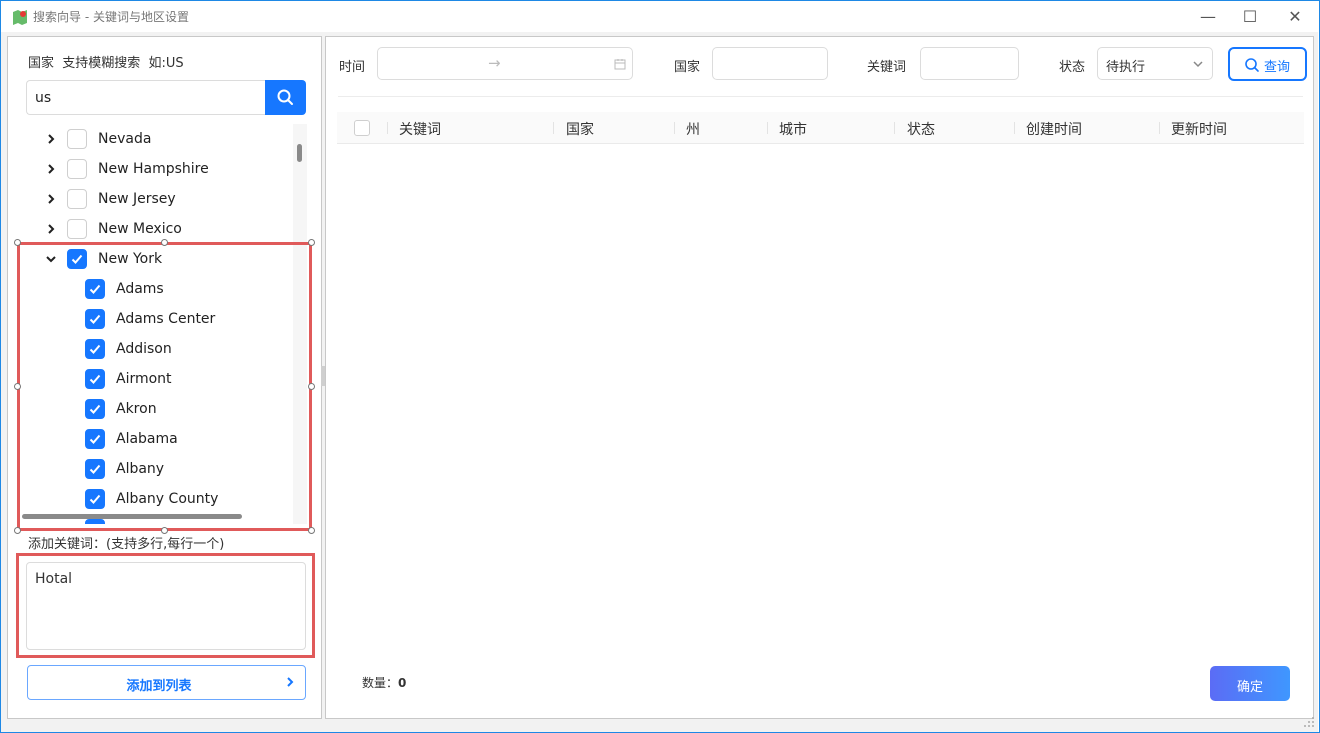 The image size is (1320, 733). I want to click on query-button: 查询, so click(1267, 64).